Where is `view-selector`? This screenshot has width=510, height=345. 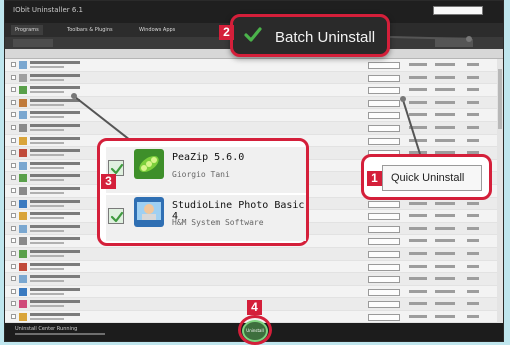 view-selector is located at coordinates (454, 43).